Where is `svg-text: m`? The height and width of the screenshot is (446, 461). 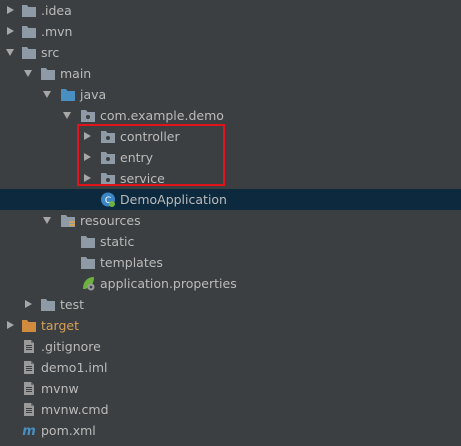 svg-text: m is located at coordinates (29, 431).